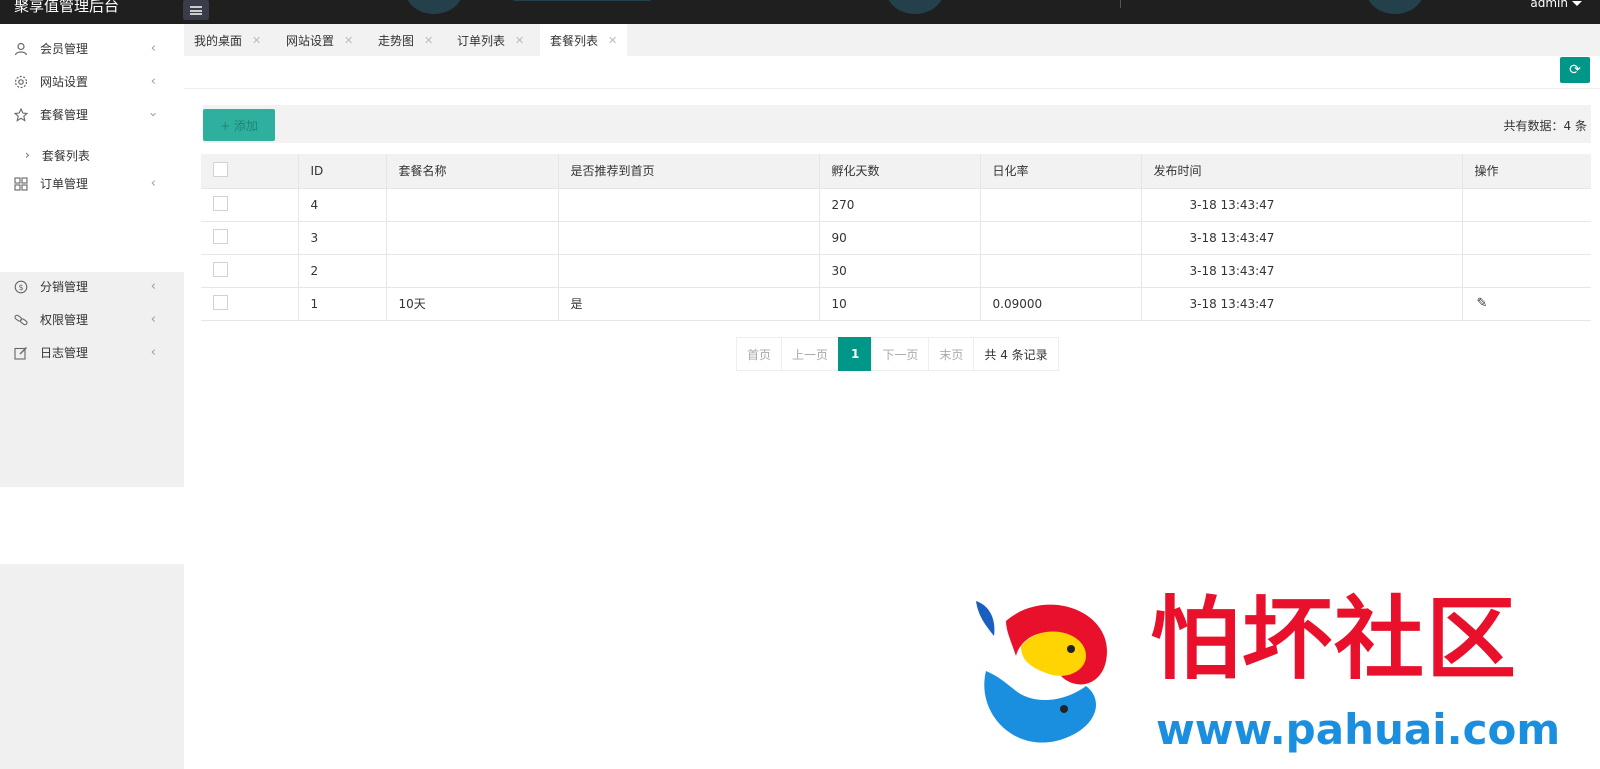  I want to click on sidebar-item-label: 套餐管理, so click(64, 115).